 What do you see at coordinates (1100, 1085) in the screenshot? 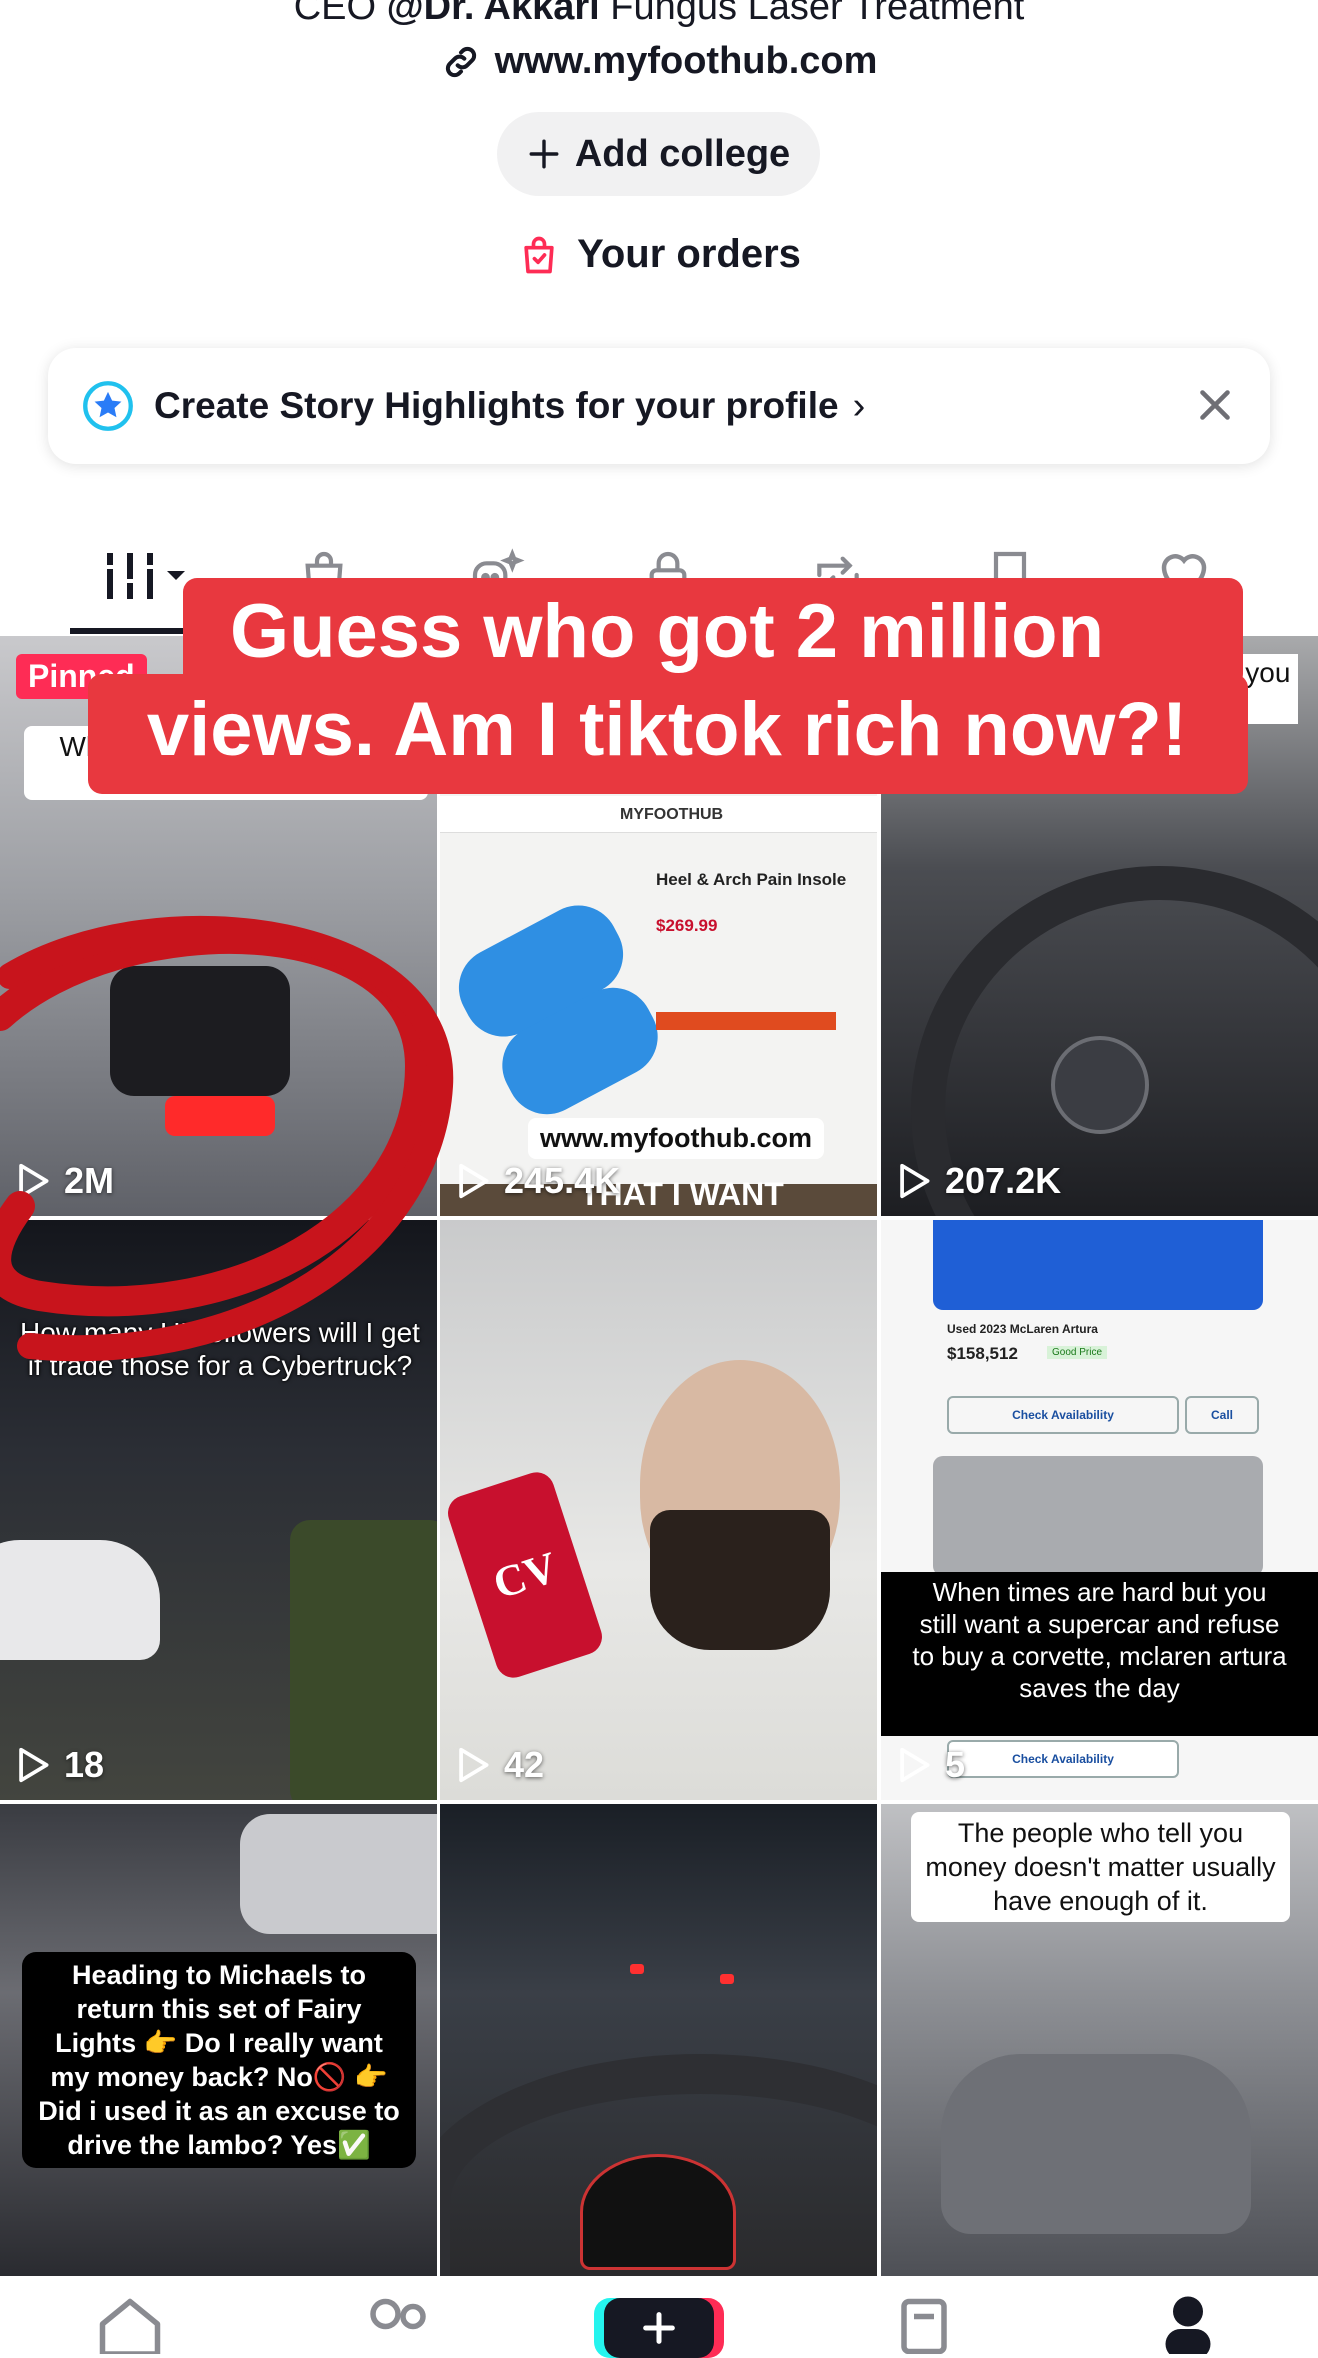
I see `steering-hub-graphic` at bounding box center [1100, 1085].